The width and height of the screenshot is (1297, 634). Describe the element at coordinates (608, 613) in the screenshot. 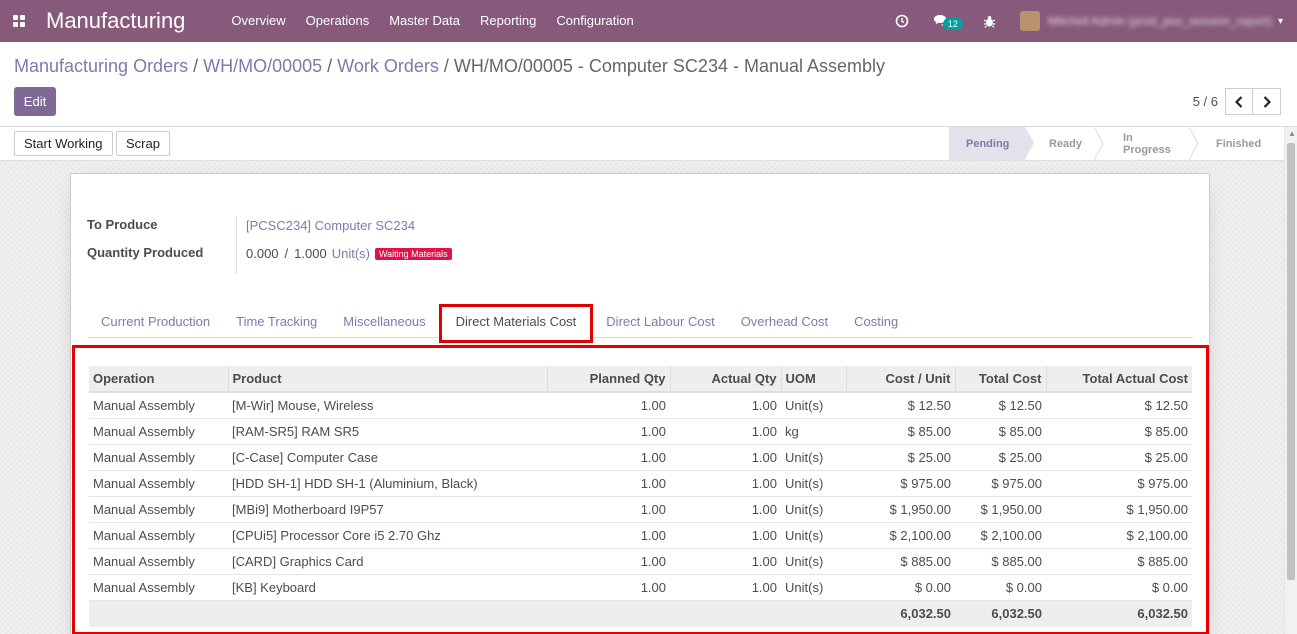

I see `total-cell-planned-qty` at that location.